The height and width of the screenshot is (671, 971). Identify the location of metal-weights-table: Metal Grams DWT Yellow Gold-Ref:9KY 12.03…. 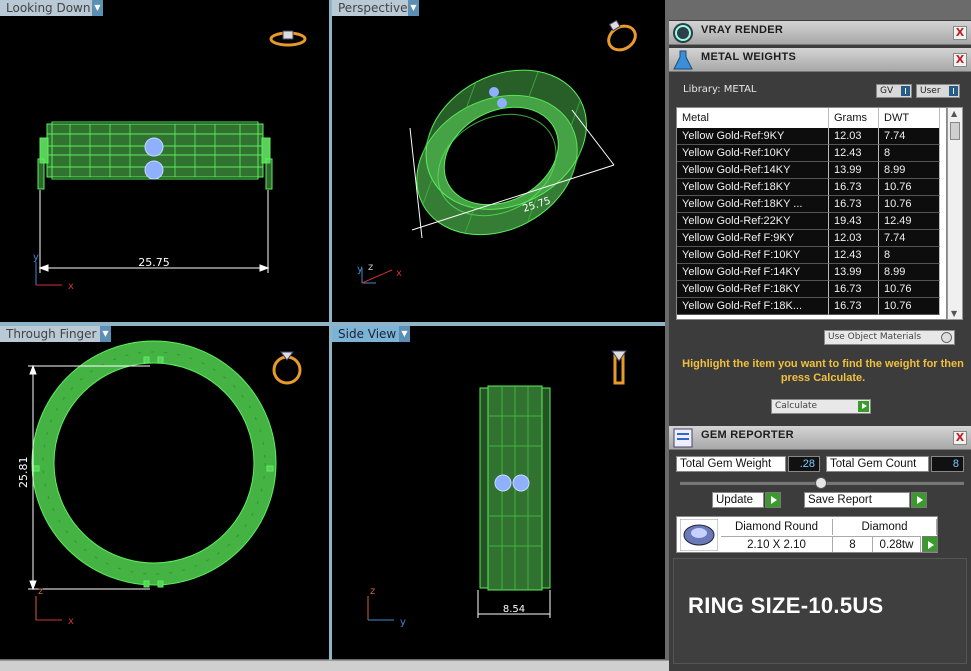
(811, 213).